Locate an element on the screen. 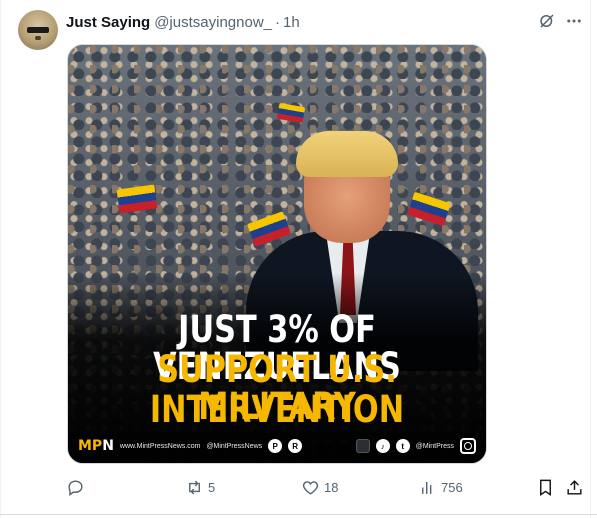  bookmark-button is located at coordinates (545, 487).